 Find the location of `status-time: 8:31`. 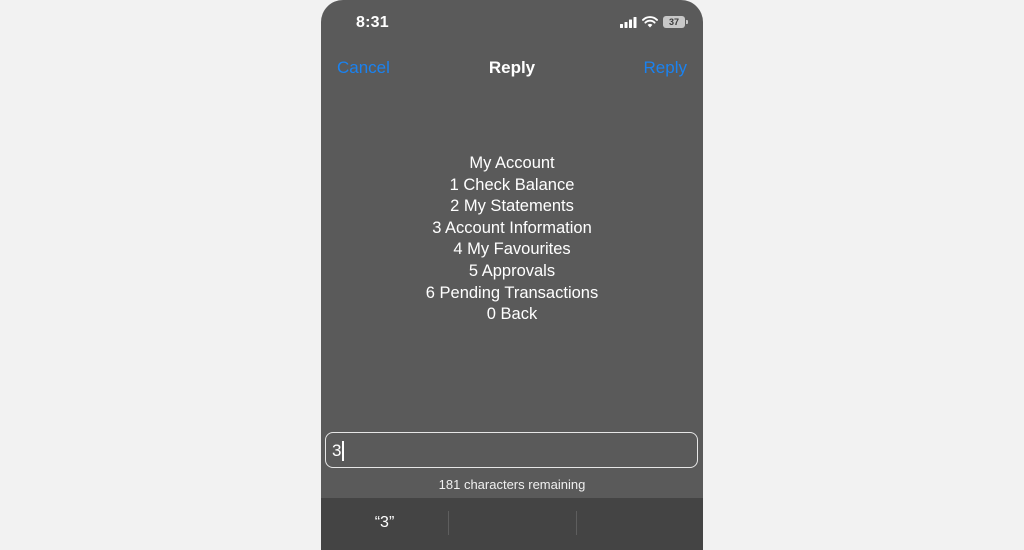

status-time: 8:31 is located at coordinates (372, 22).